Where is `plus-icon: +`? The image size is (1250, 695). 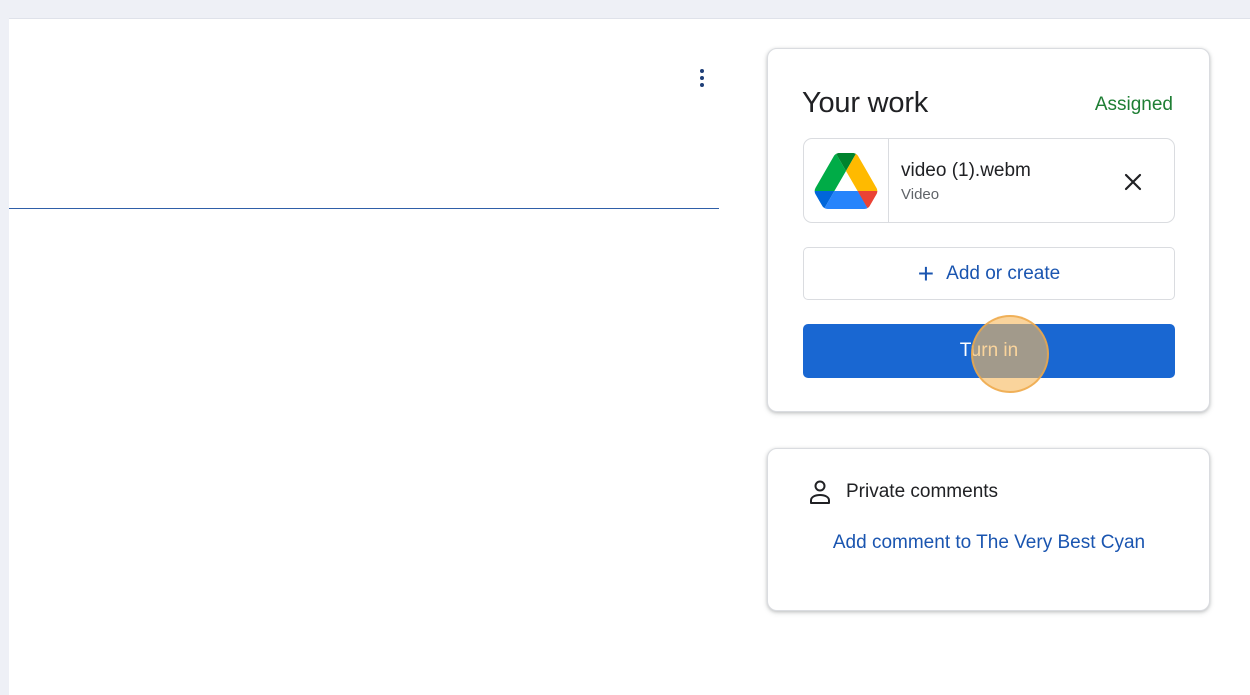
plus-icon: + is located at coordinates (926, 273).